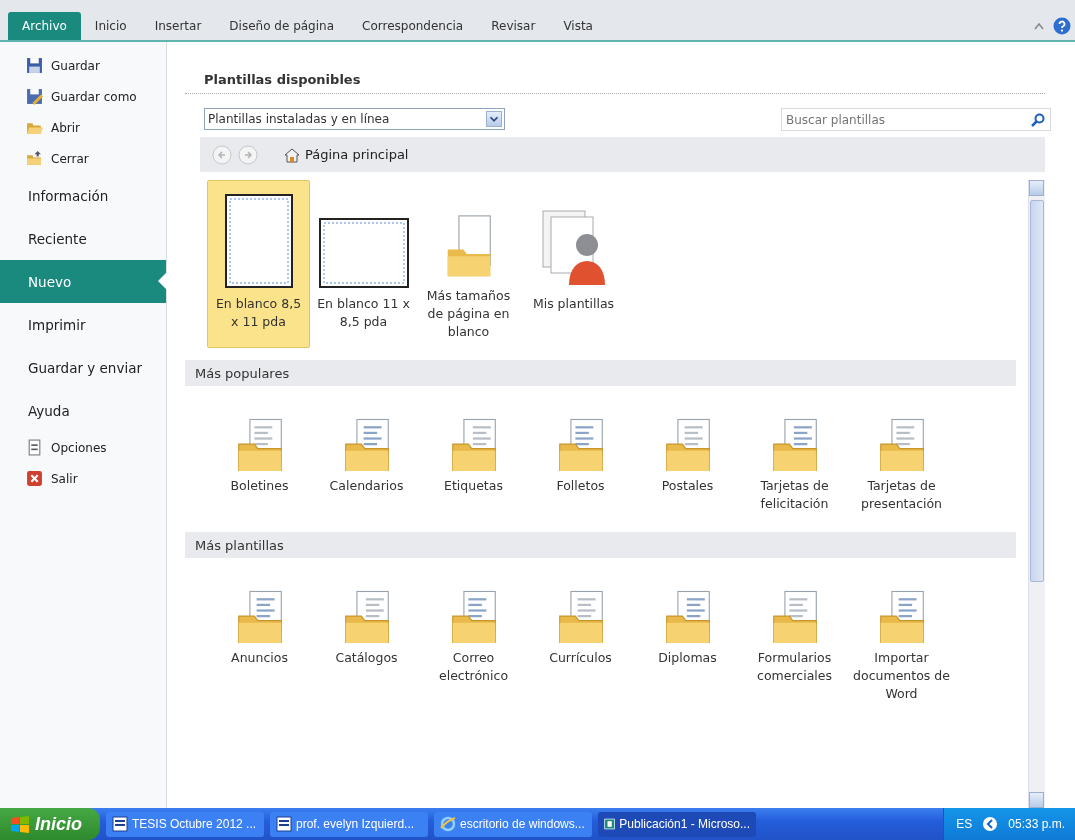 This screenshot has height=840, width=1075. What do you see at coordinates (580, 644) in the screenshot?
I see `template-category: Currículos` at bounding box center [580, 644].